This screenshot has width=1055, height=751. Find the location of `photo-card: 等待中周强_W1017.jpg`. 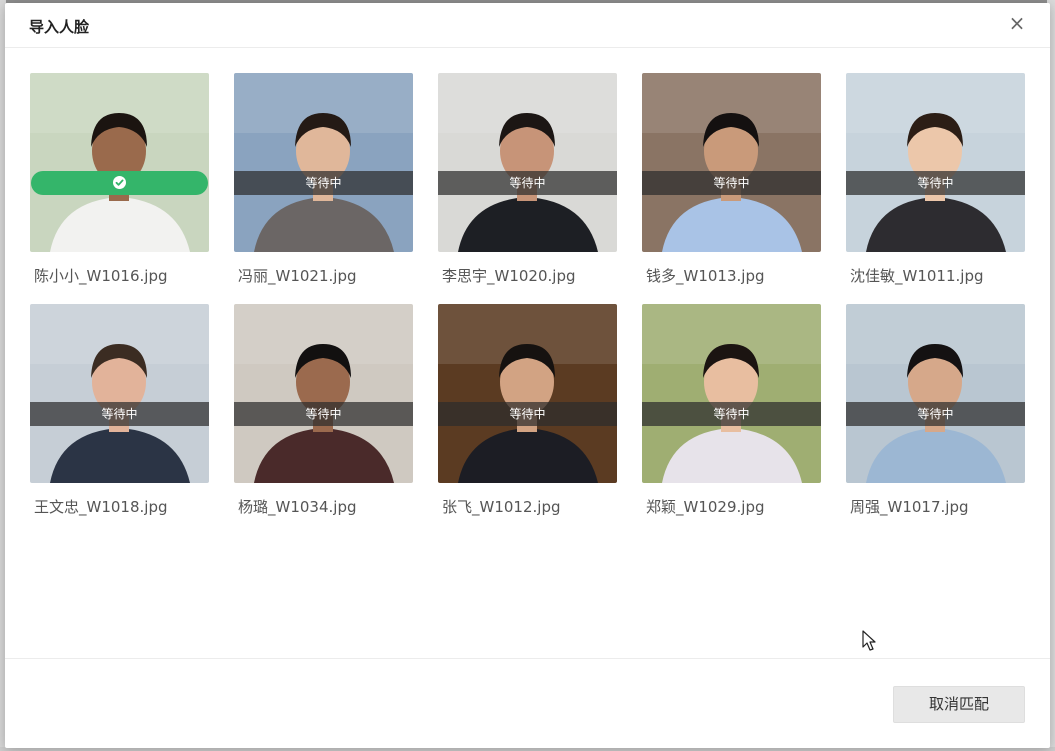

photo-card: 等待中周强_W1017.jpg is located at coordinates (935, 411).